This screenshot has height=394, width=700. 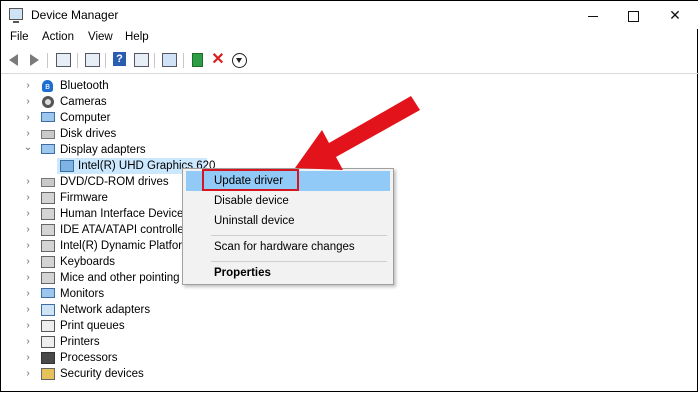 What do you see at coordinates (48, 149) in the screenshot?
I see `display-adapter-icon` at bounding box center [48, 149].